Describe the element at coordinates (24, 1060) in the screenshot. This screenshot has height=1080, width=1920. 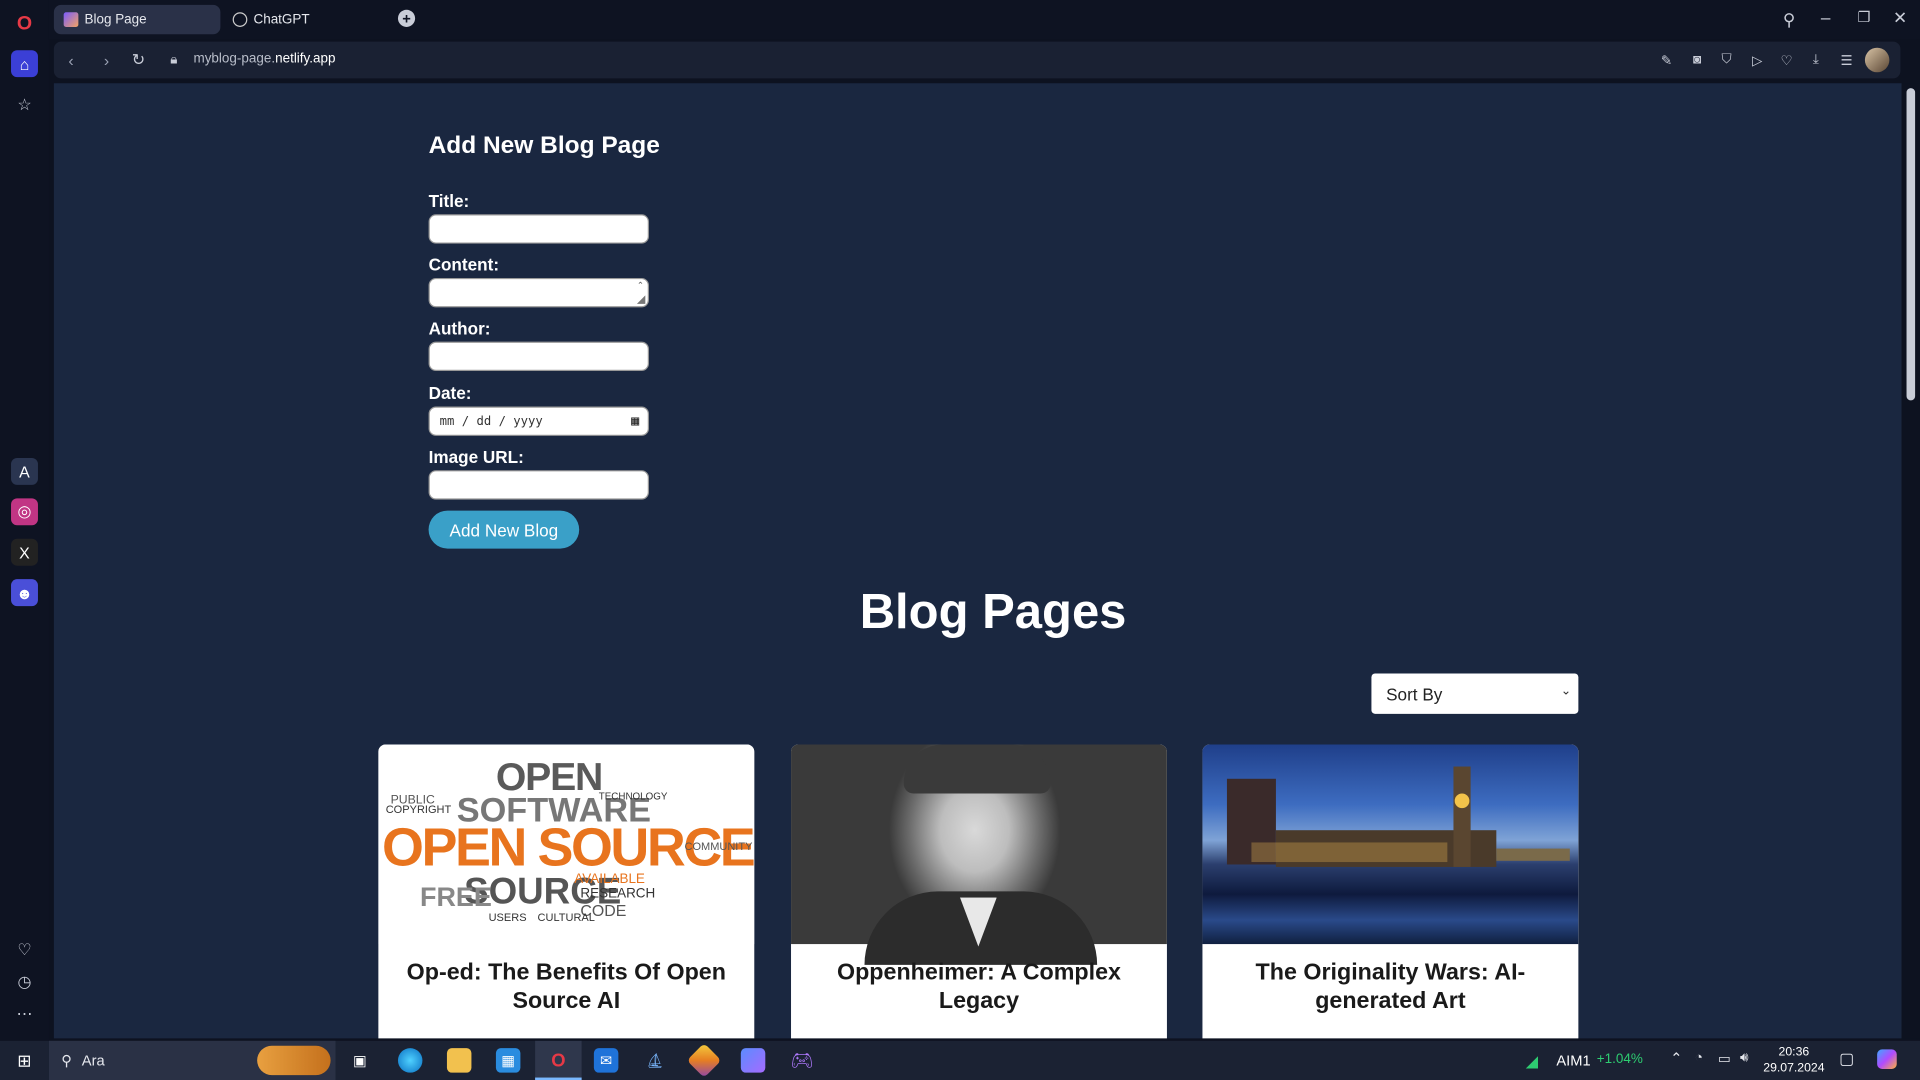
I see `windows-icon: ⊞` at that location.